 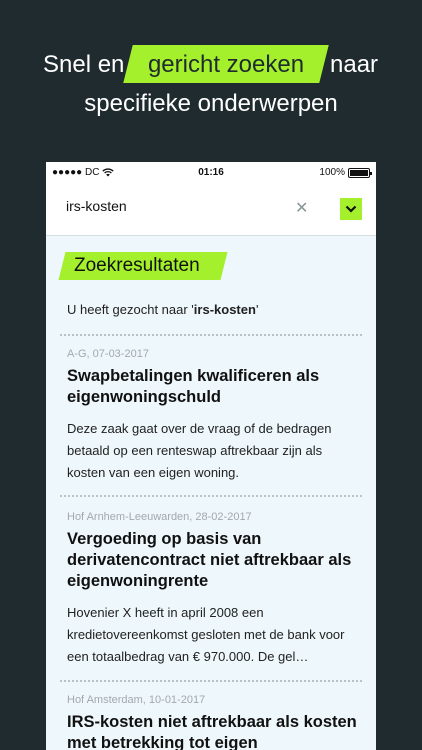 What do you see at coordinates (354, 64) in the screenshot?
I see `headline-text-after: naar` at bounding box center [354, 64].